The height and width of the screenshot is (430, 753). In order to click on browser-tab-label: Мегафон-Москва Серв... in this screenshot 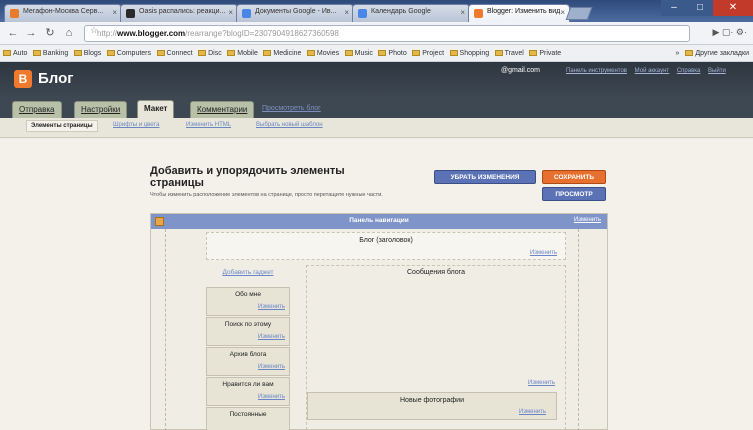, I will do `click(63, 11)`.